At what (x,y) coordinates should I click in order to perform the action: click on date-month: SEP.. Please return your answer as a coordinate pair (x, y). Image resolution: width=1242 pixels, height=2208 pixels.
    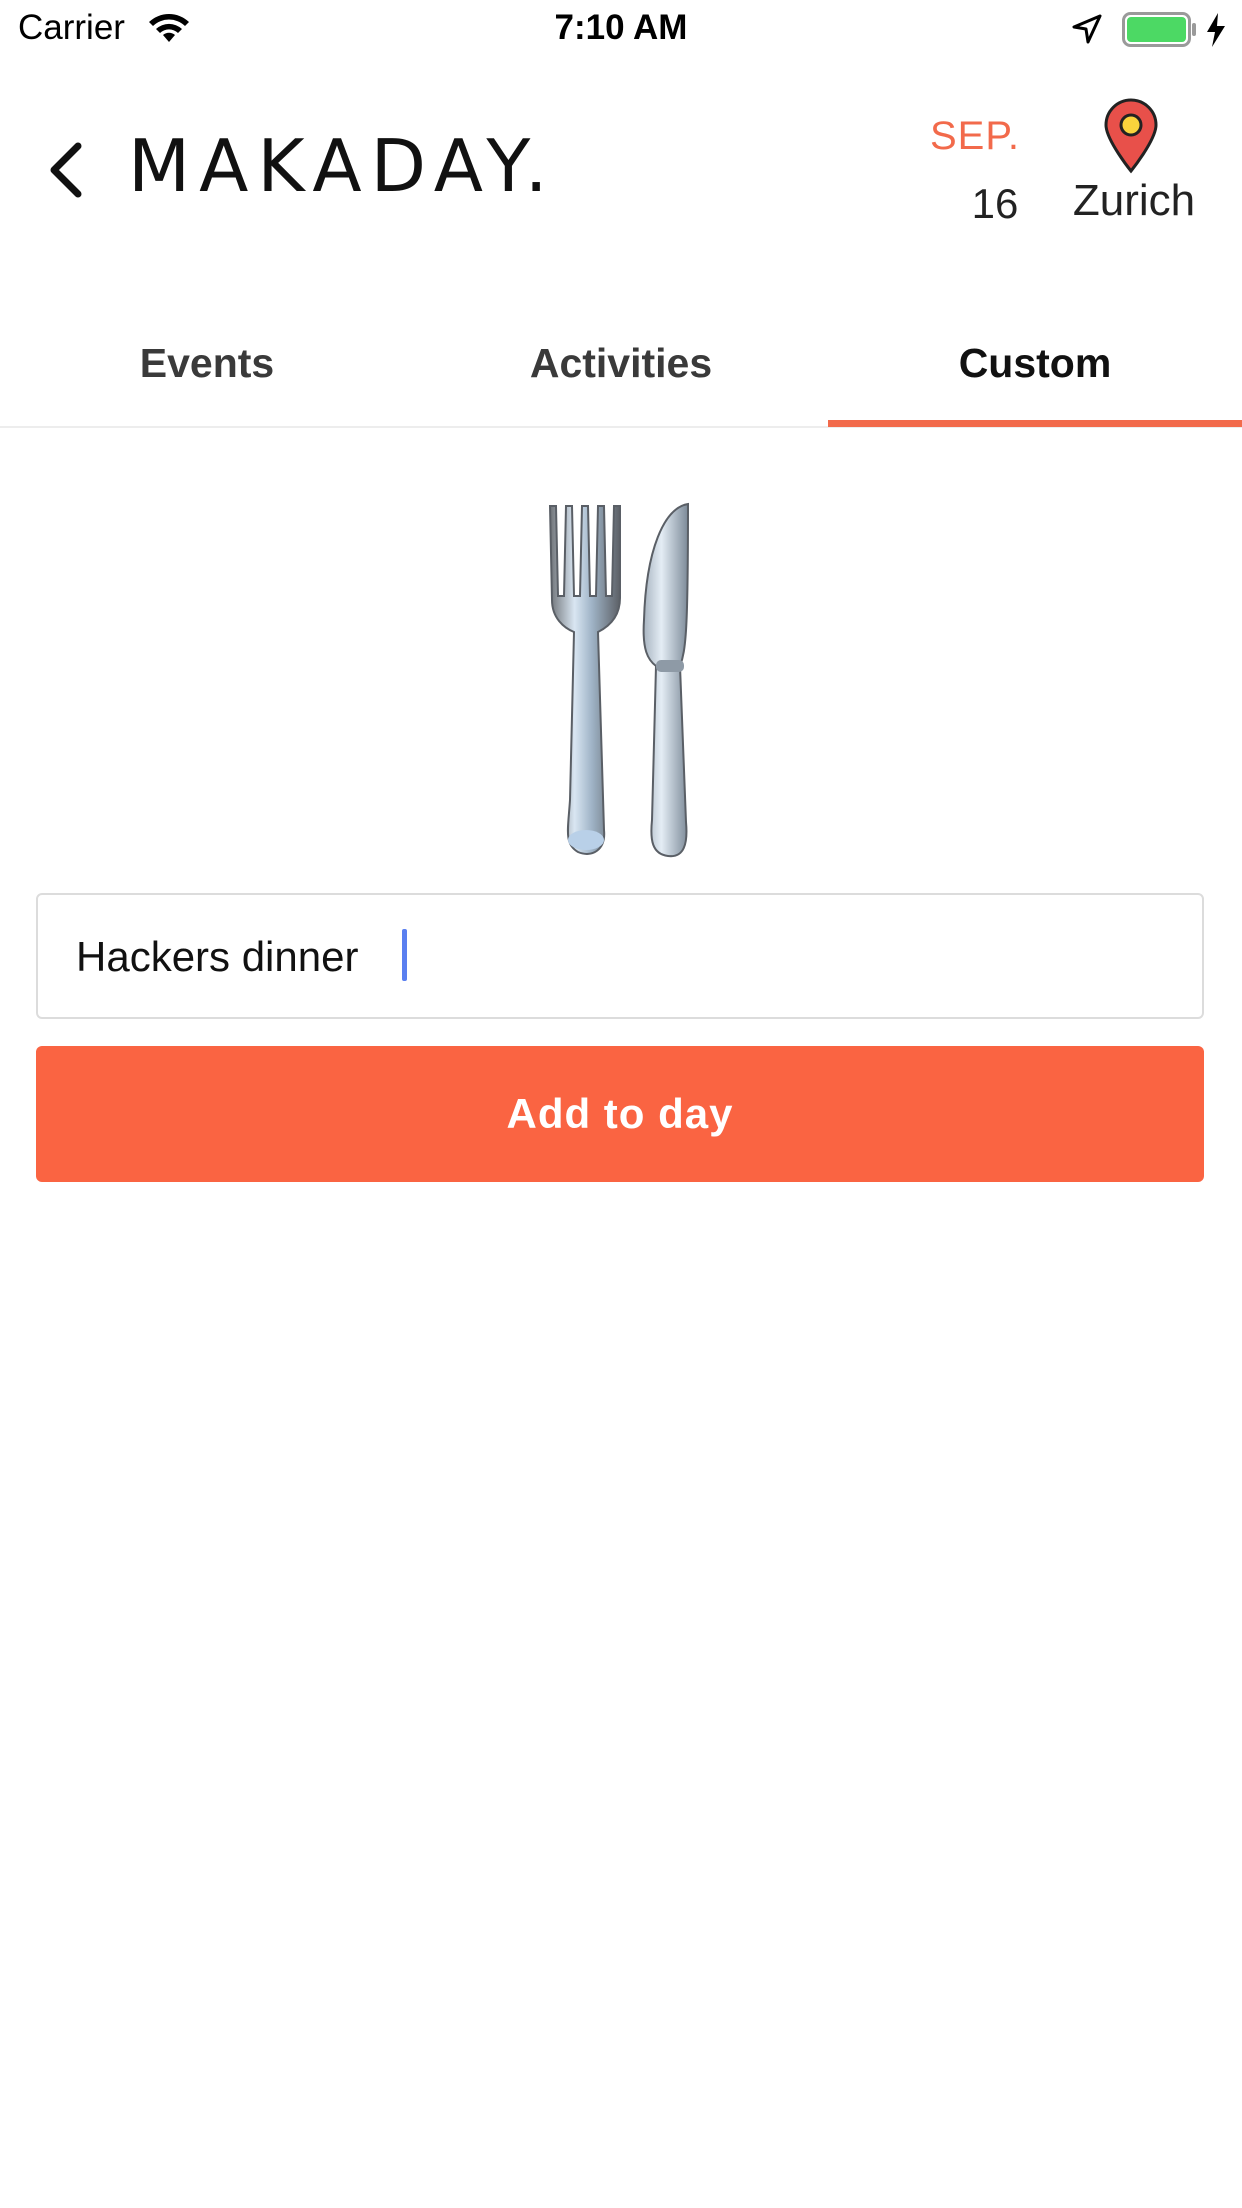
    Looking at the image, I should click on (975, 136).